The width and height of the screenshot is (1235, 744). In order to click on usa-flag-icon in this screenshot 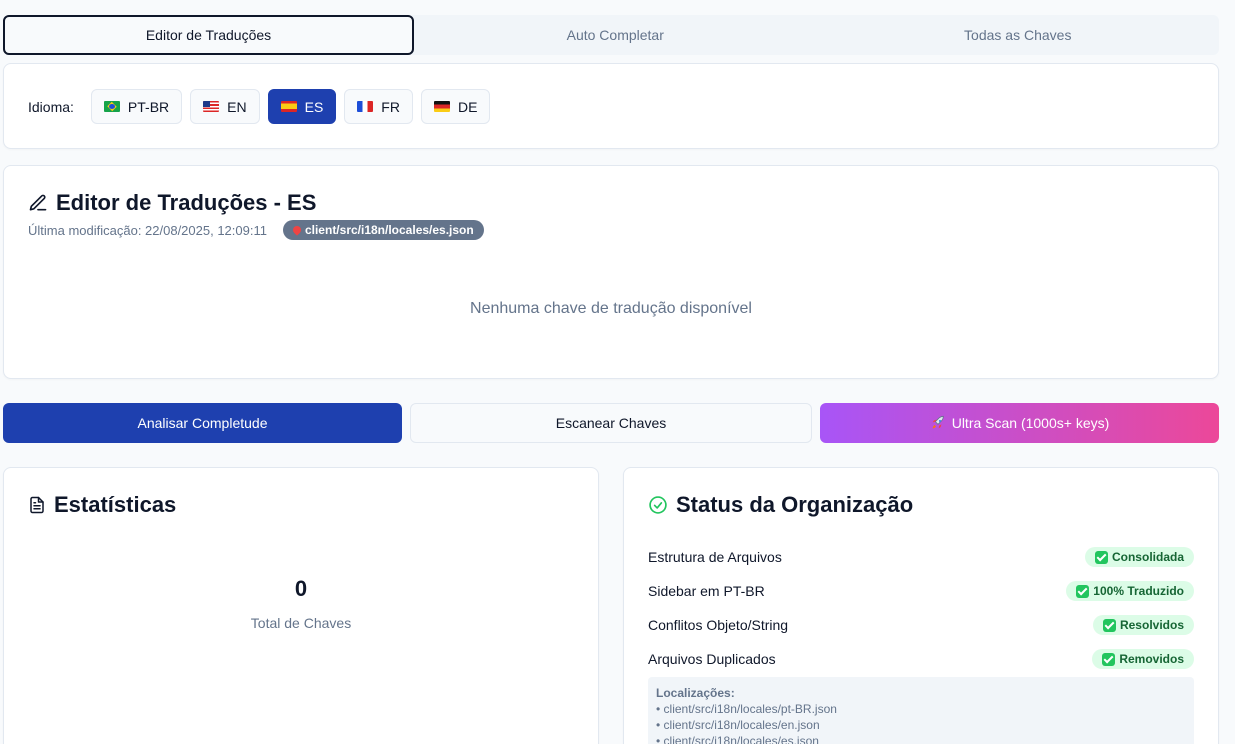, I will do `click(211, 106)`.